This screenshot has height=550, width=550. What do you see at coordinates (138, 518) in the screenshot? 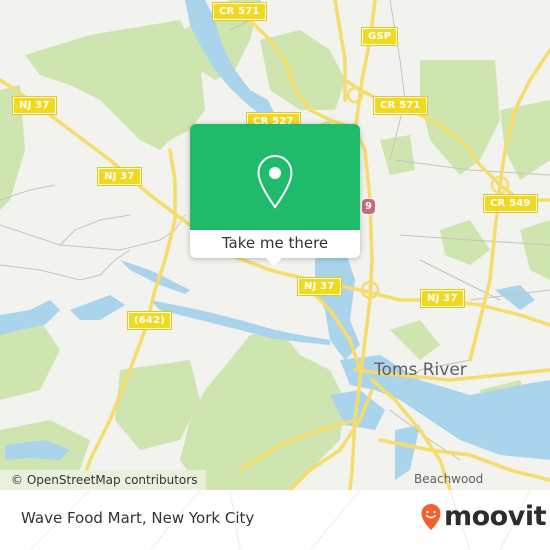
I see `place-title: Wave Food Mart, New York City` at bounding box center [138, 518].